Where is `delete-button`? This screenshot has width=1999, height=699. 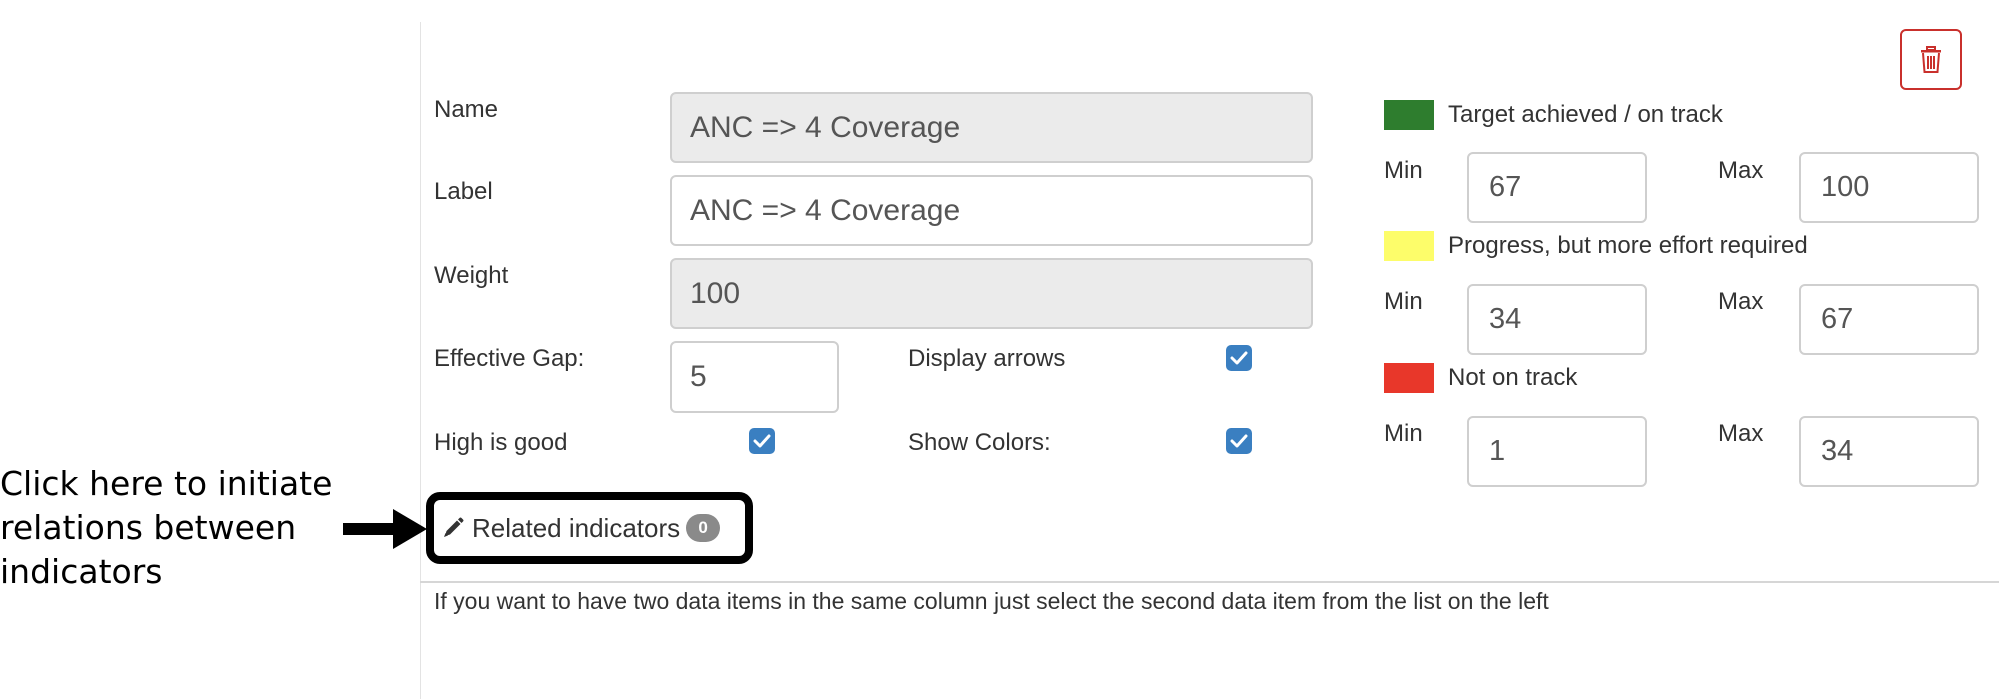 delete-button is located at coordinates (1931, 59).